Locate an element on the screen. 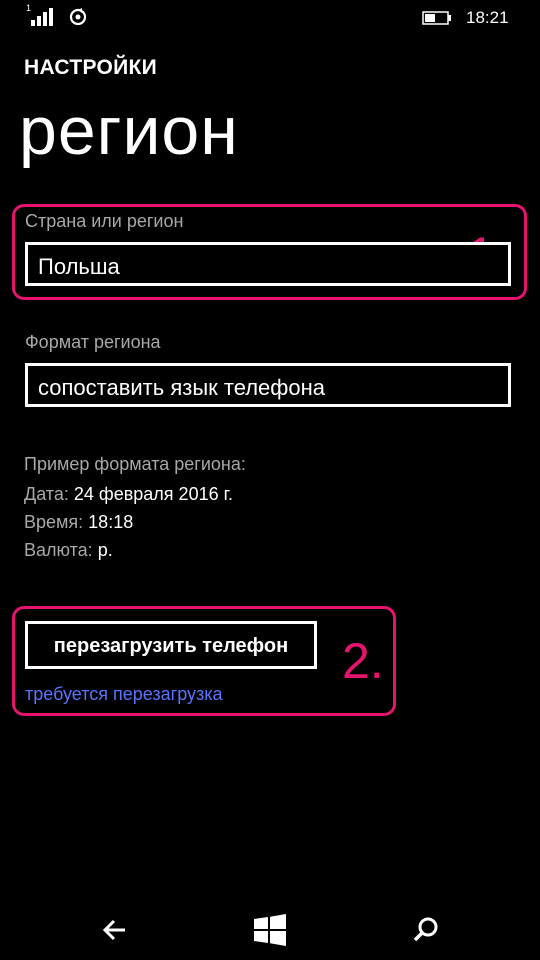  region-format-label: Формат региона is located at coordinates (93, 342).